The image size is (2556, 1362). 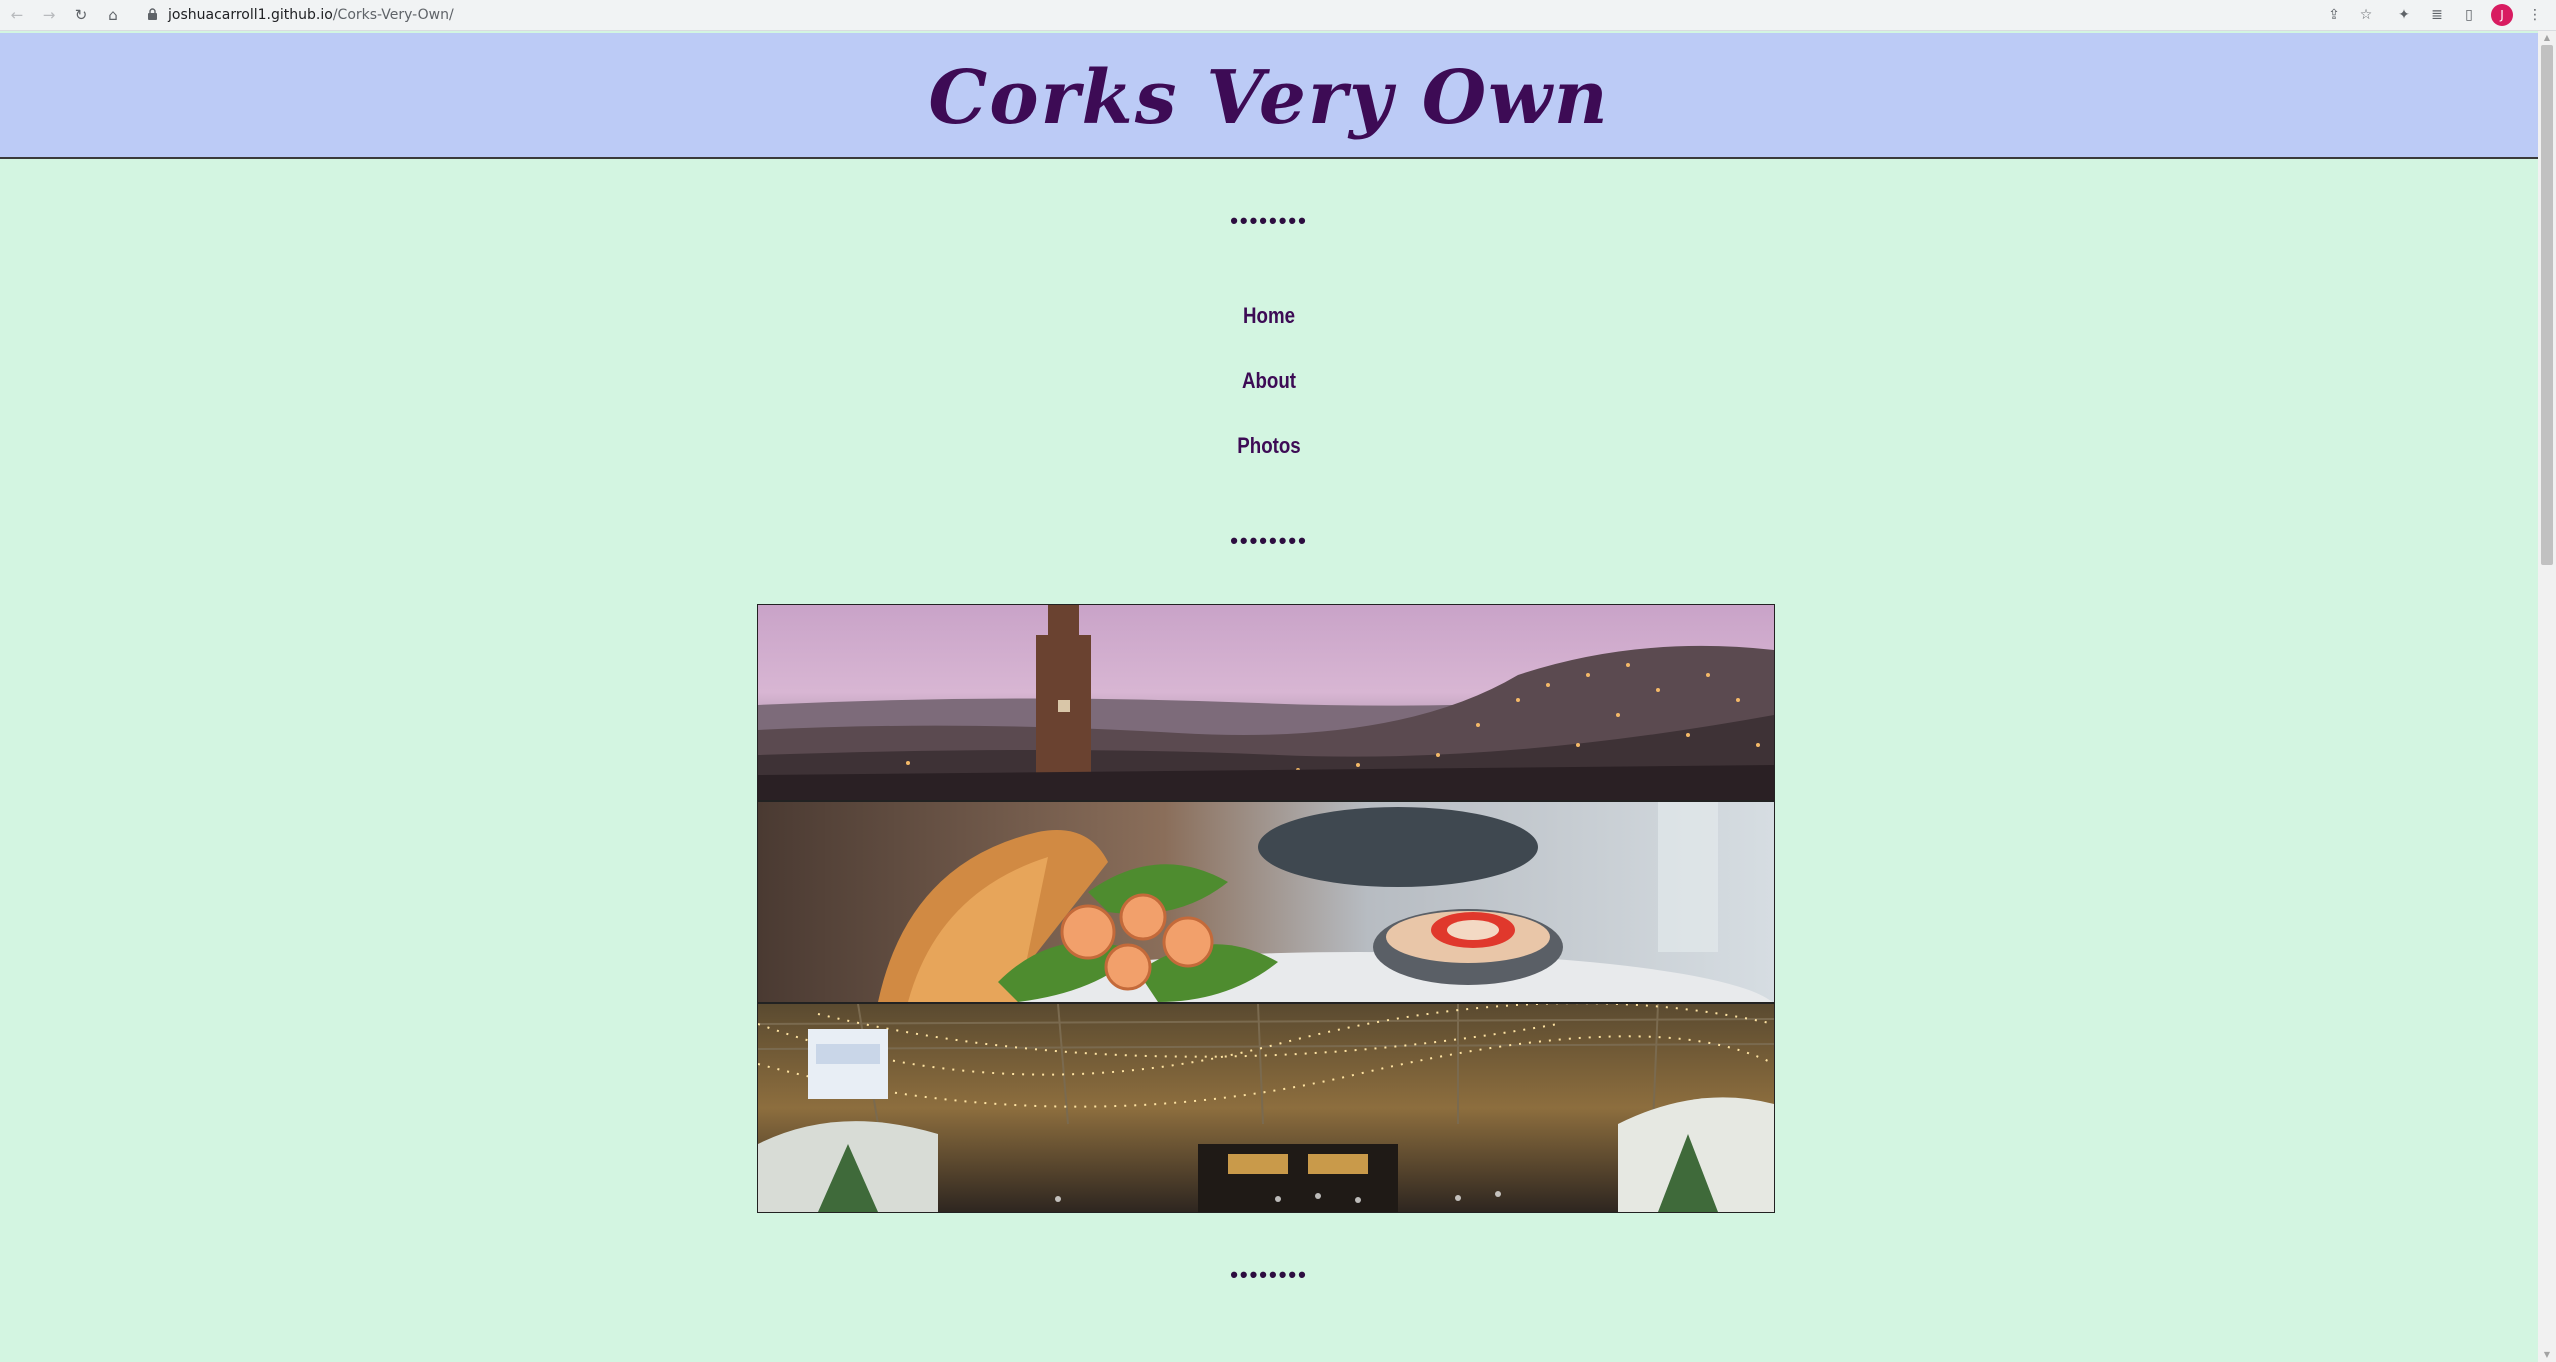 What do you see at coordinates (49, 15) in the screenshot?
I see `forward-icon: →` at bounding box center [49, 15].